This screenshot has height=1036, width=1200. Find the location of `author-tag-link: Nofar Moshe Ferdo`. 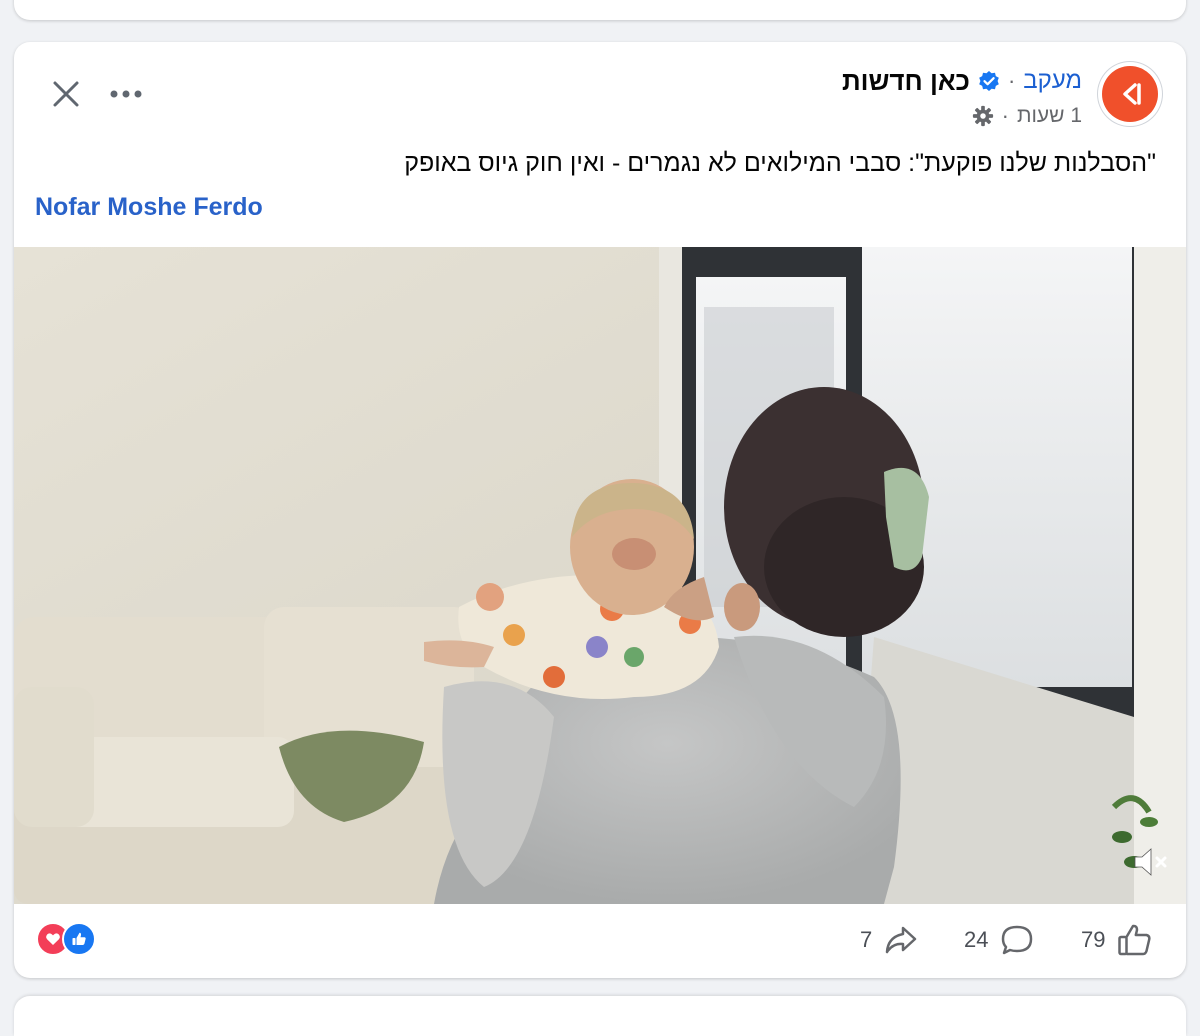

author-tag-link: Nofar Moshe Ferdo is located at coordinates (149, 207).